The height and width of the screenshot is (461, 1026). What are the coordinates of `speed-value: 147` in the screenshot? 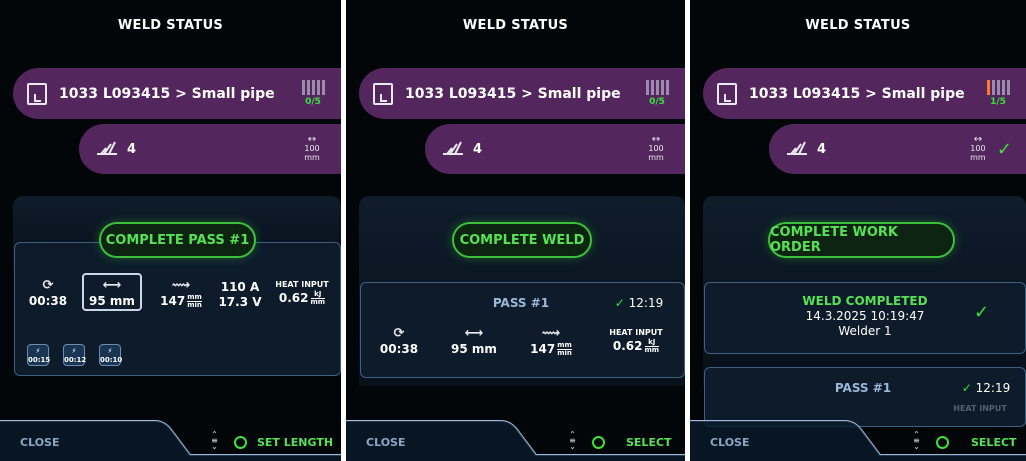 It's located at (543, 349).